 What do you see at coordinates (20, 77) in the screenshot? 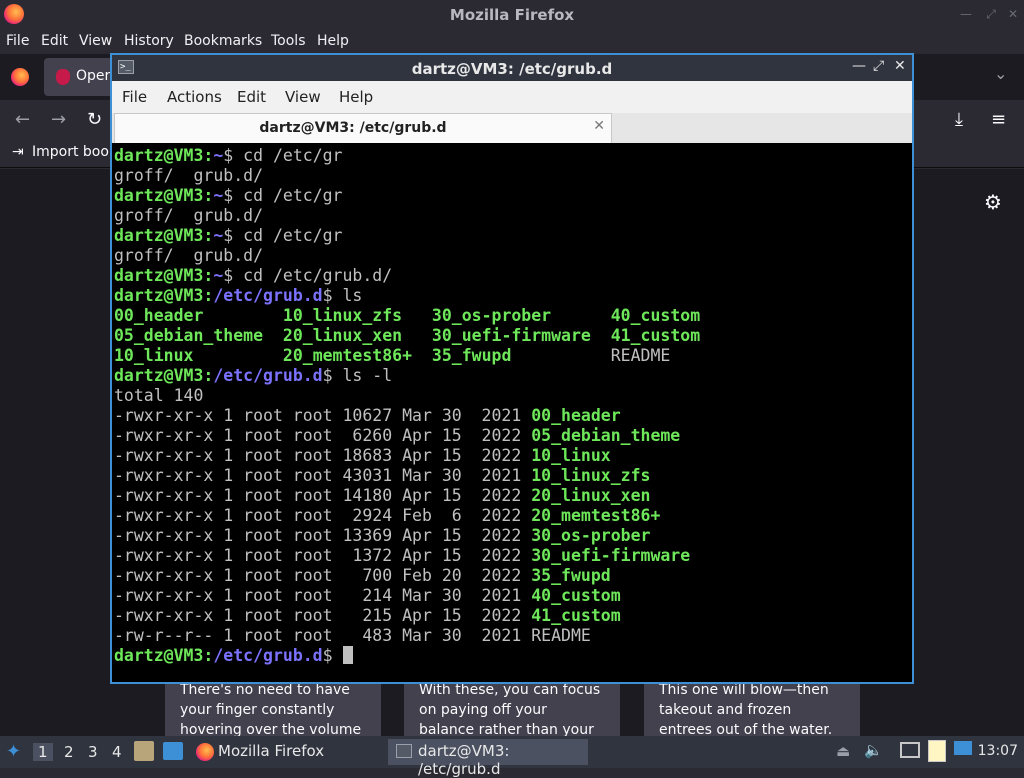
I see `firefox-view-icon` at bounding box center [20, 77].